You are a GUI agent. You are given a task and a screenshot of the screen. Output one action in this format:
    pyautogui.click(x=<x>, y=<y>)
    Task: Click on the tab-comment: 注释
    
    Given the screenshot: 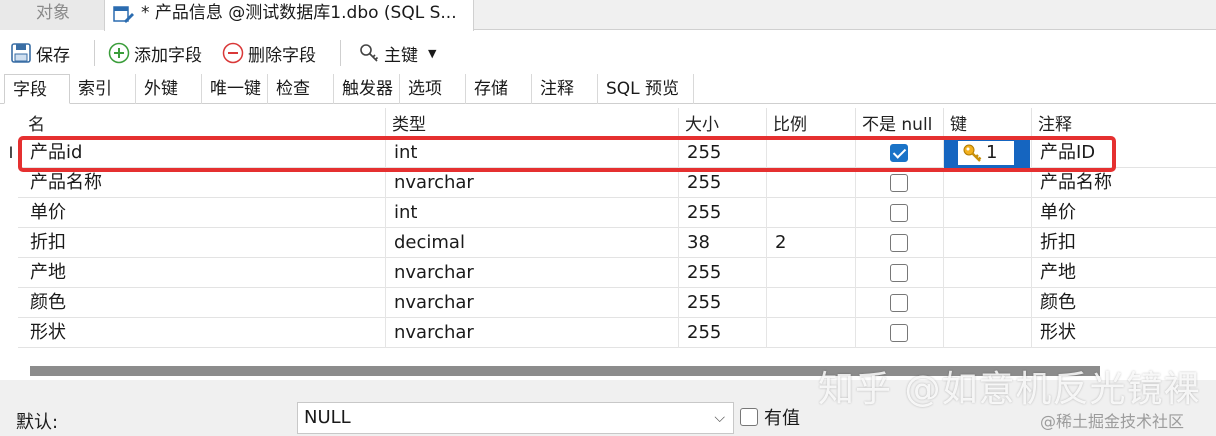 What is the action you would take?
    pyautogui.click(x=565, y=89)
    